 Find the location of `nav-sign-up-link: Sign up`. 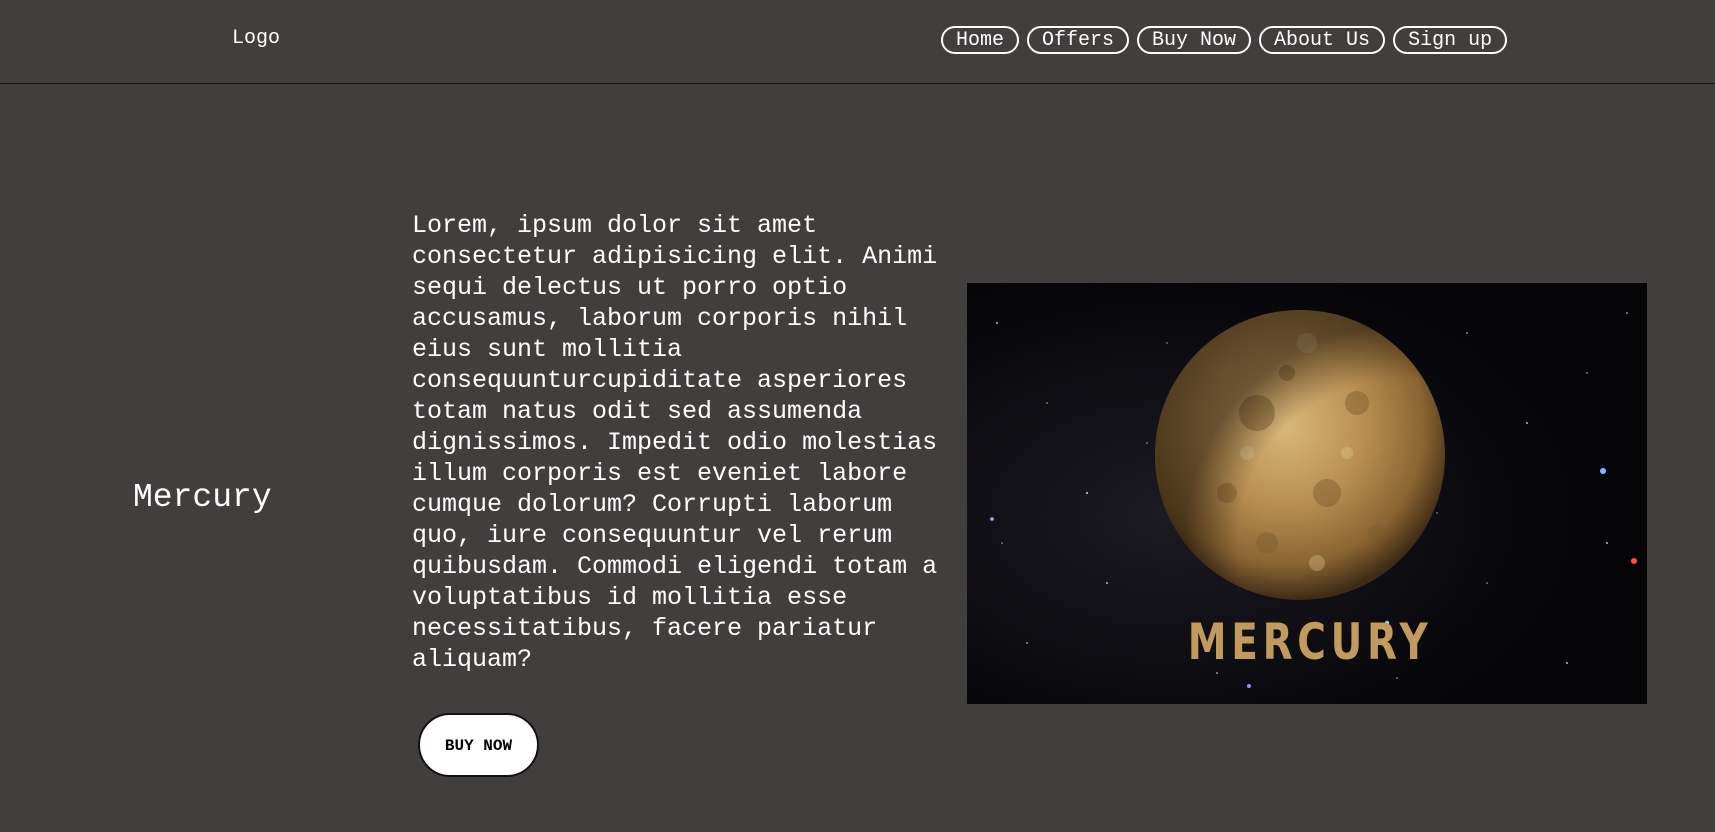

nav-sign-up-link: Sign up is located at coordinates (1450, 40).